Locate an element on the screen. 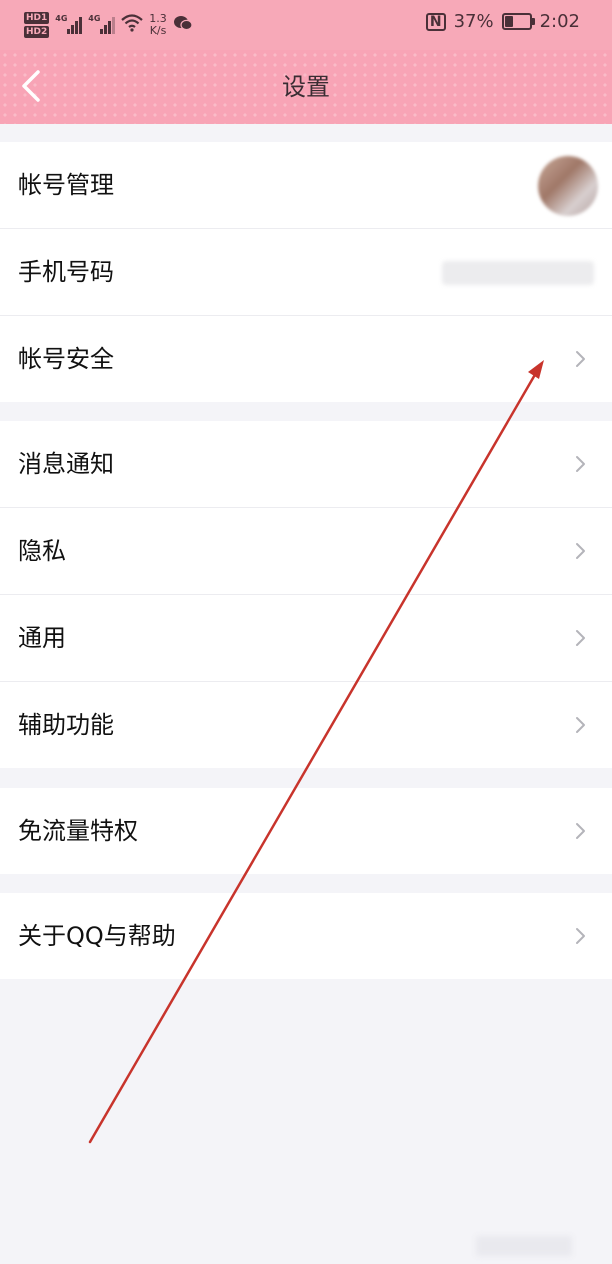  row-label: 通用 is located at coordinates (42, 638).